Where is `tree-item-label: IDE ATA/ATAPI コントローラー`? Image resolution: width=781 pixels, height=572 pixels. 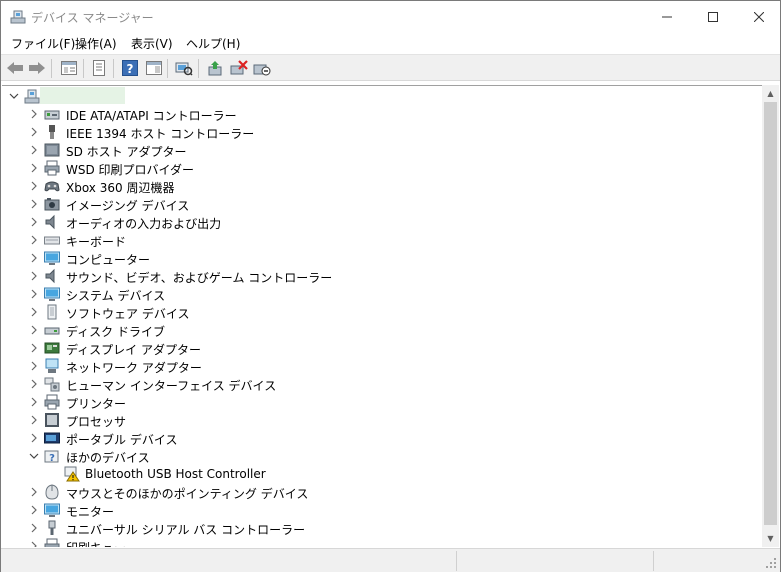 tree-item-label: IDE ATA/ATAPI コントローラー is located at coordinates (151, 116).